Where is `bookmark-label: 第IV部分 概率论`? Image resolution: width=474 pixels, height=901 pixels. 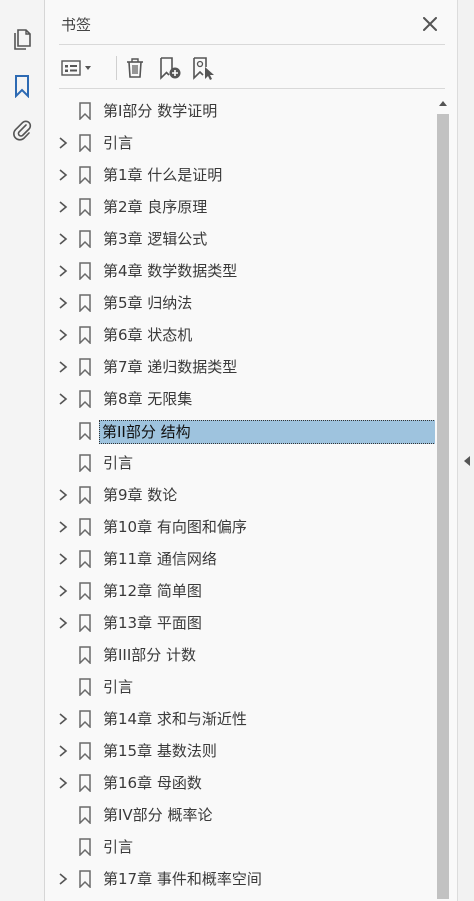 bookmark-label: 第IV部分 概率论 is located at coordinates (158, 815).